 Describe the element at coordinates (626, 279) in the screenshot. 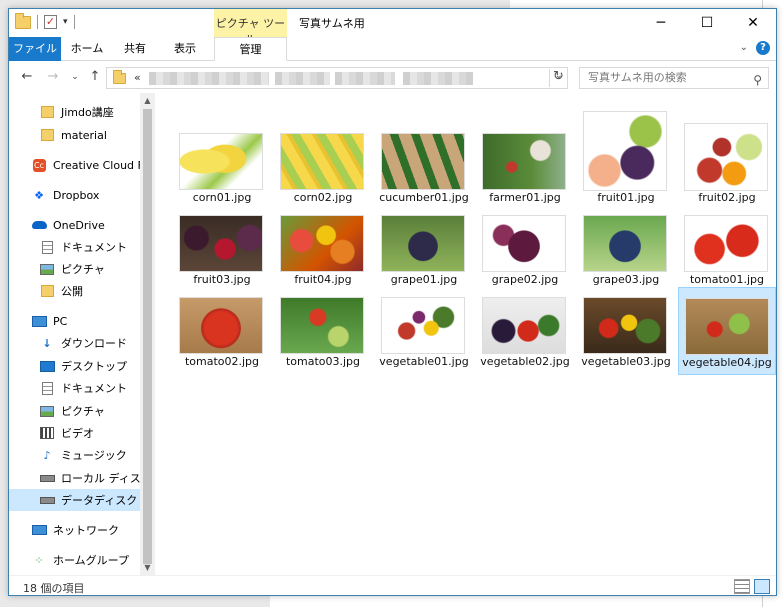

I see `file-name: grape03.jpg` at that location.